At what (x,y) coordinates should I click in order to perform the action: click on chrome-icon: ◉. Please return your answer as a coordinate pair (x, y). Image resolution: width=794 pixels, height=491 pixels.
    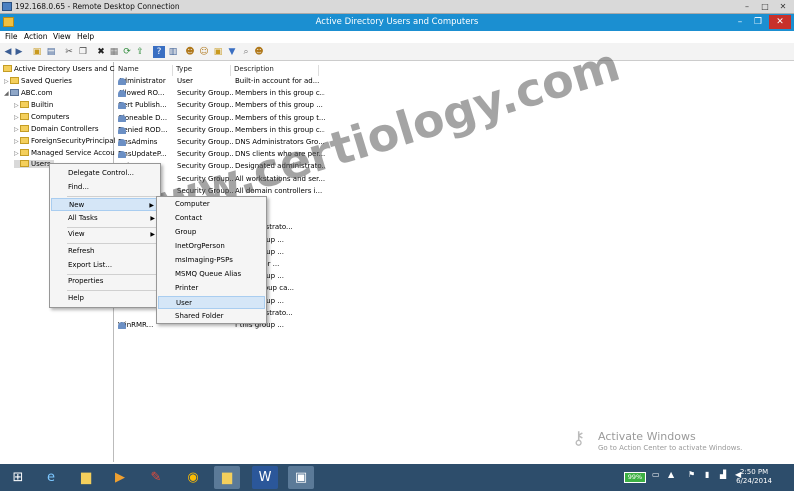
    Looking at the image, I should click on (193, 477).